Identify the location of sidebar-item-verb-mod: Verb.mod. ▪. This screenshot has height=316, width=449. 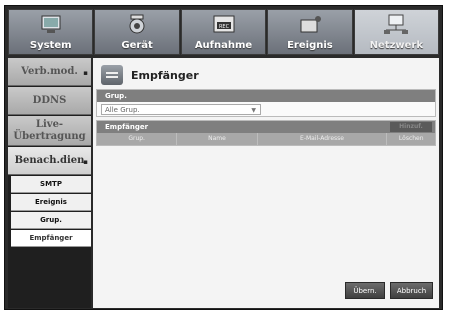
(49, 72).